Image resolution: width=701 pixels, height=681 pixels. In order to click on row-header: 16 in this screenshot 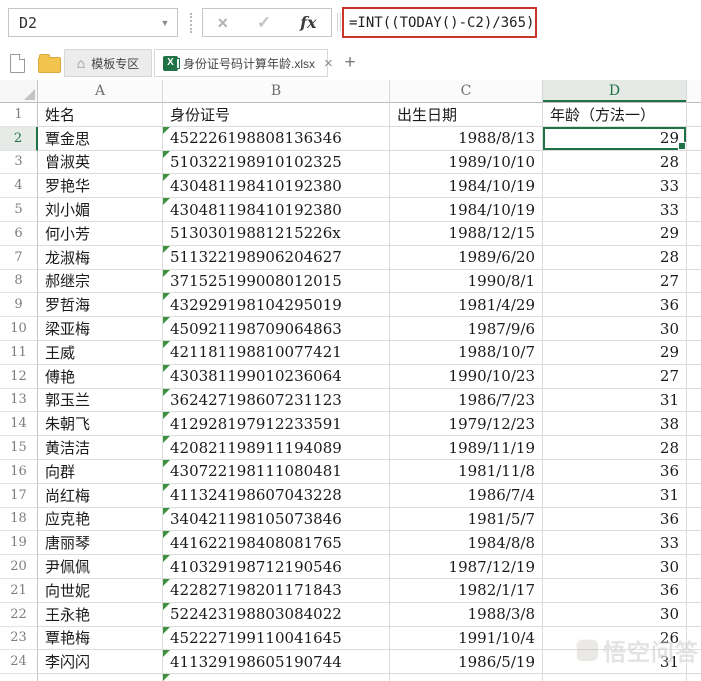, I will do `click(19, 471)`.